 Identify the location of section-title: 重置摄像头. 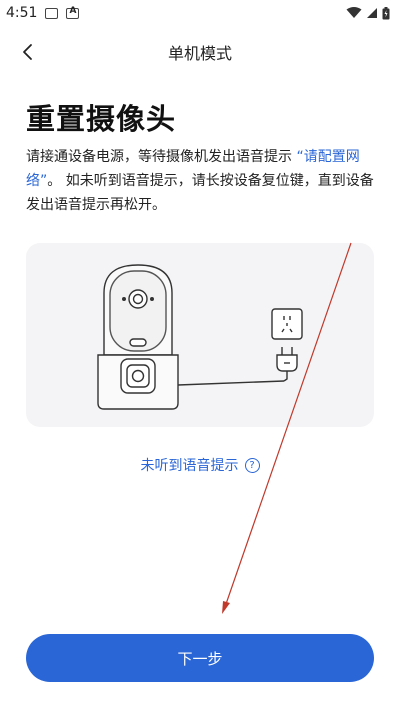
(101, 119).